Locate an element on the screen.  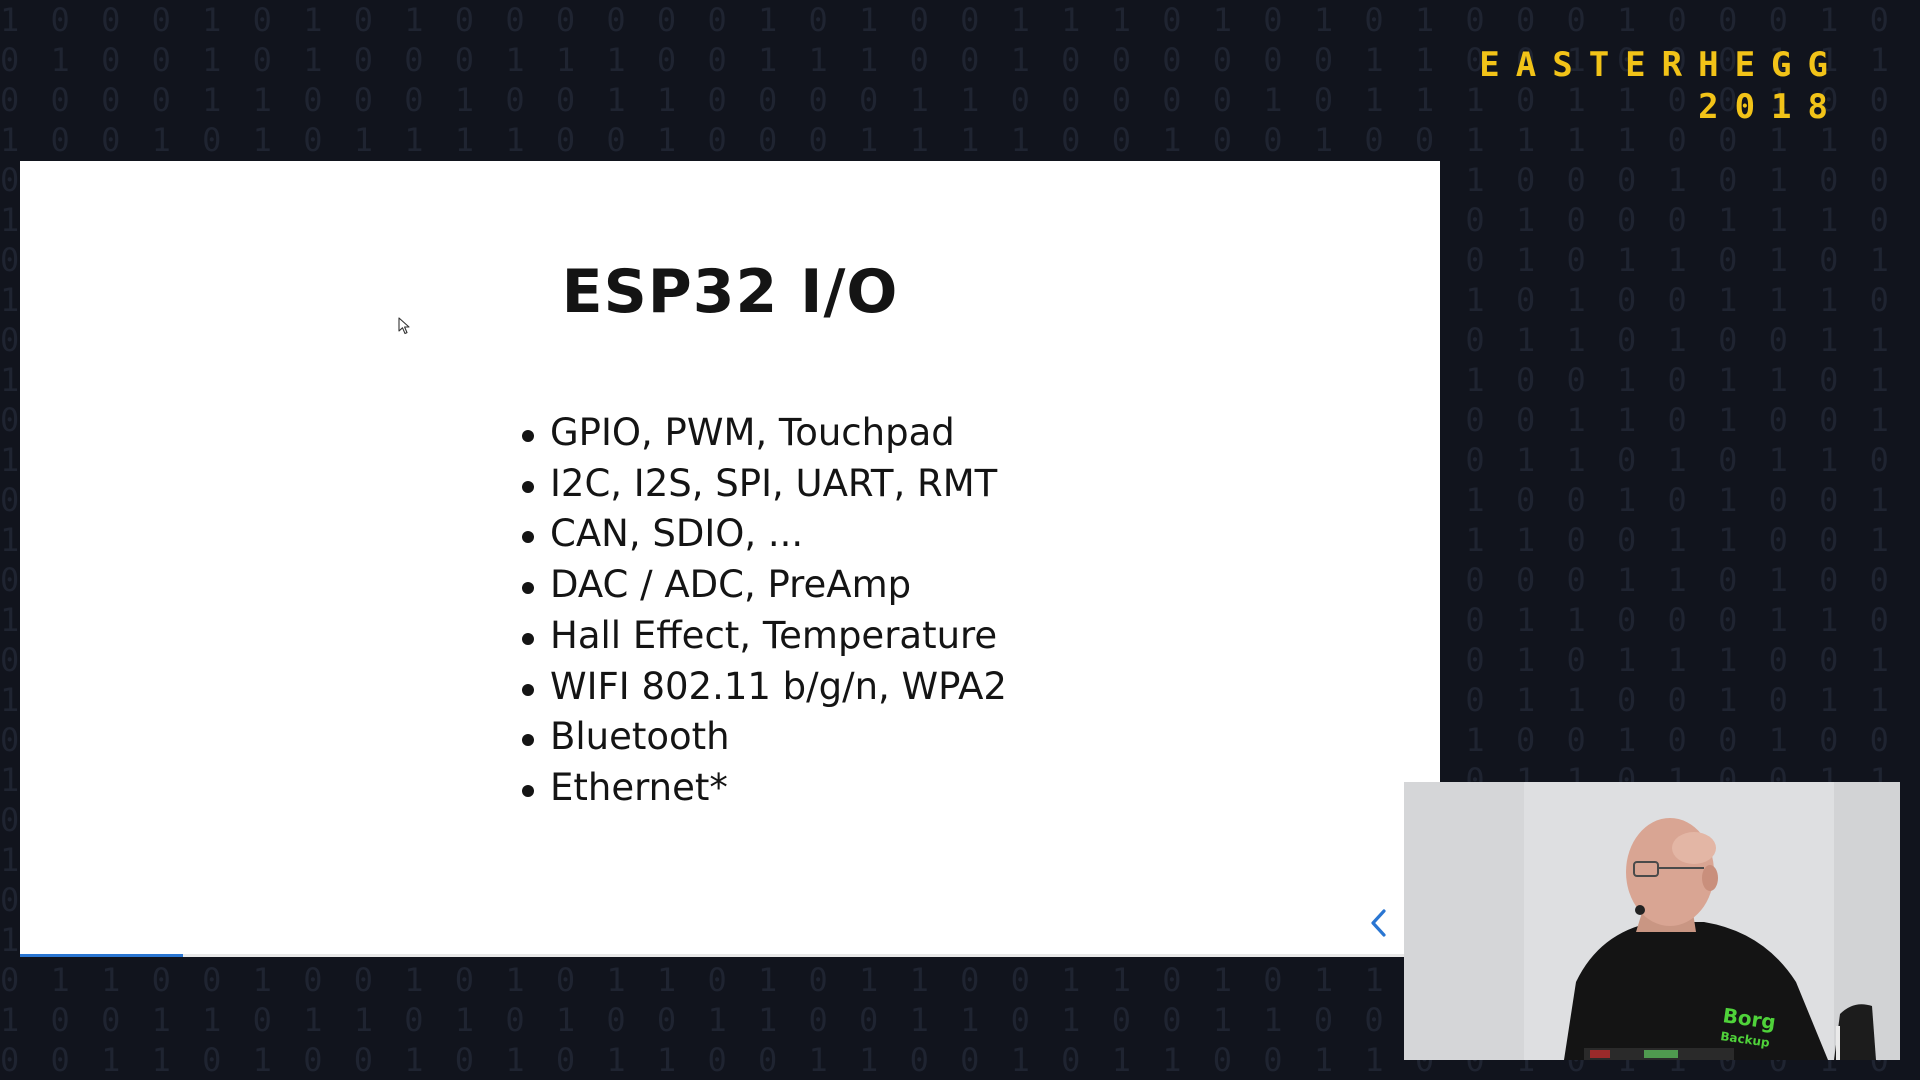
slide-progress-bar is located at coordinates (730, 955).